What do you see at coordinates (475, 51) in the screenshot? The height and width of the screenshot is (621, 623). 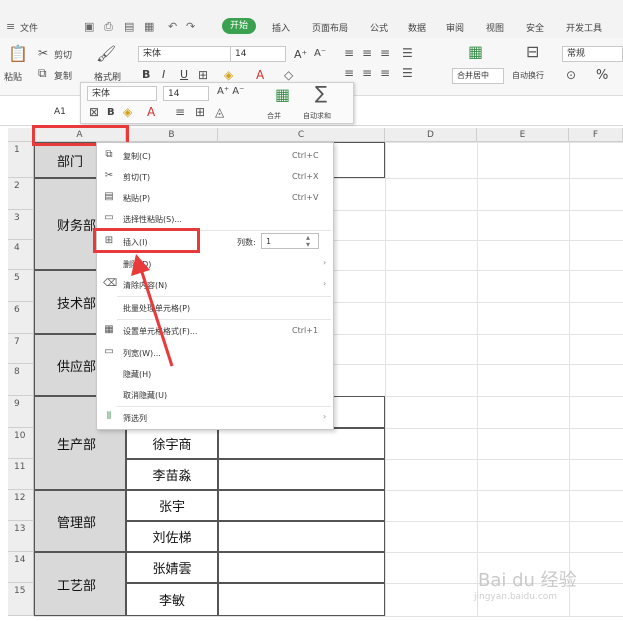 I see `merge-icon: ▦` at bounding box center [475, 51].